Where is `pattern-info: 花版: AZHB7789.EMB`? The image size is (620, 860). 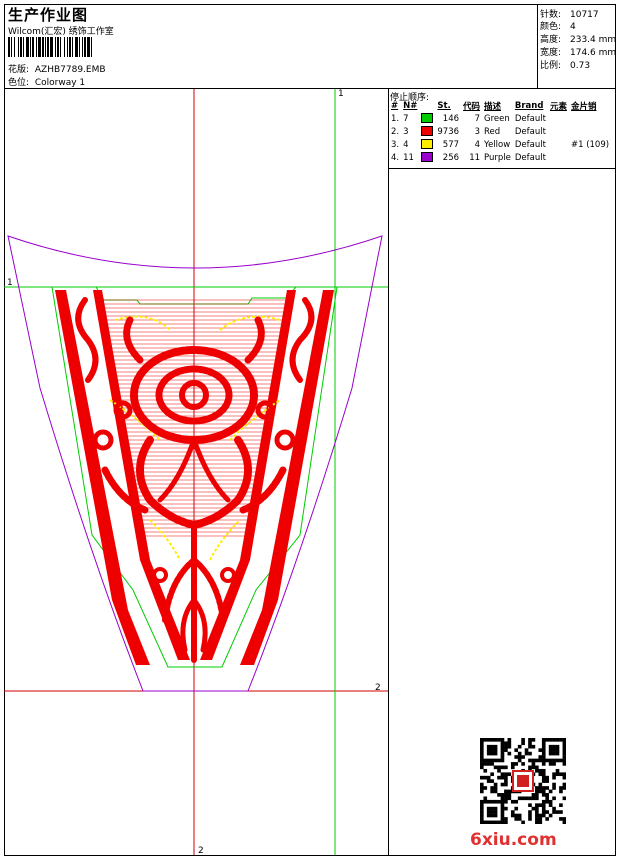 pattern-info: 花版: AZHB7789.EMB is located at coordinates (57, 68).